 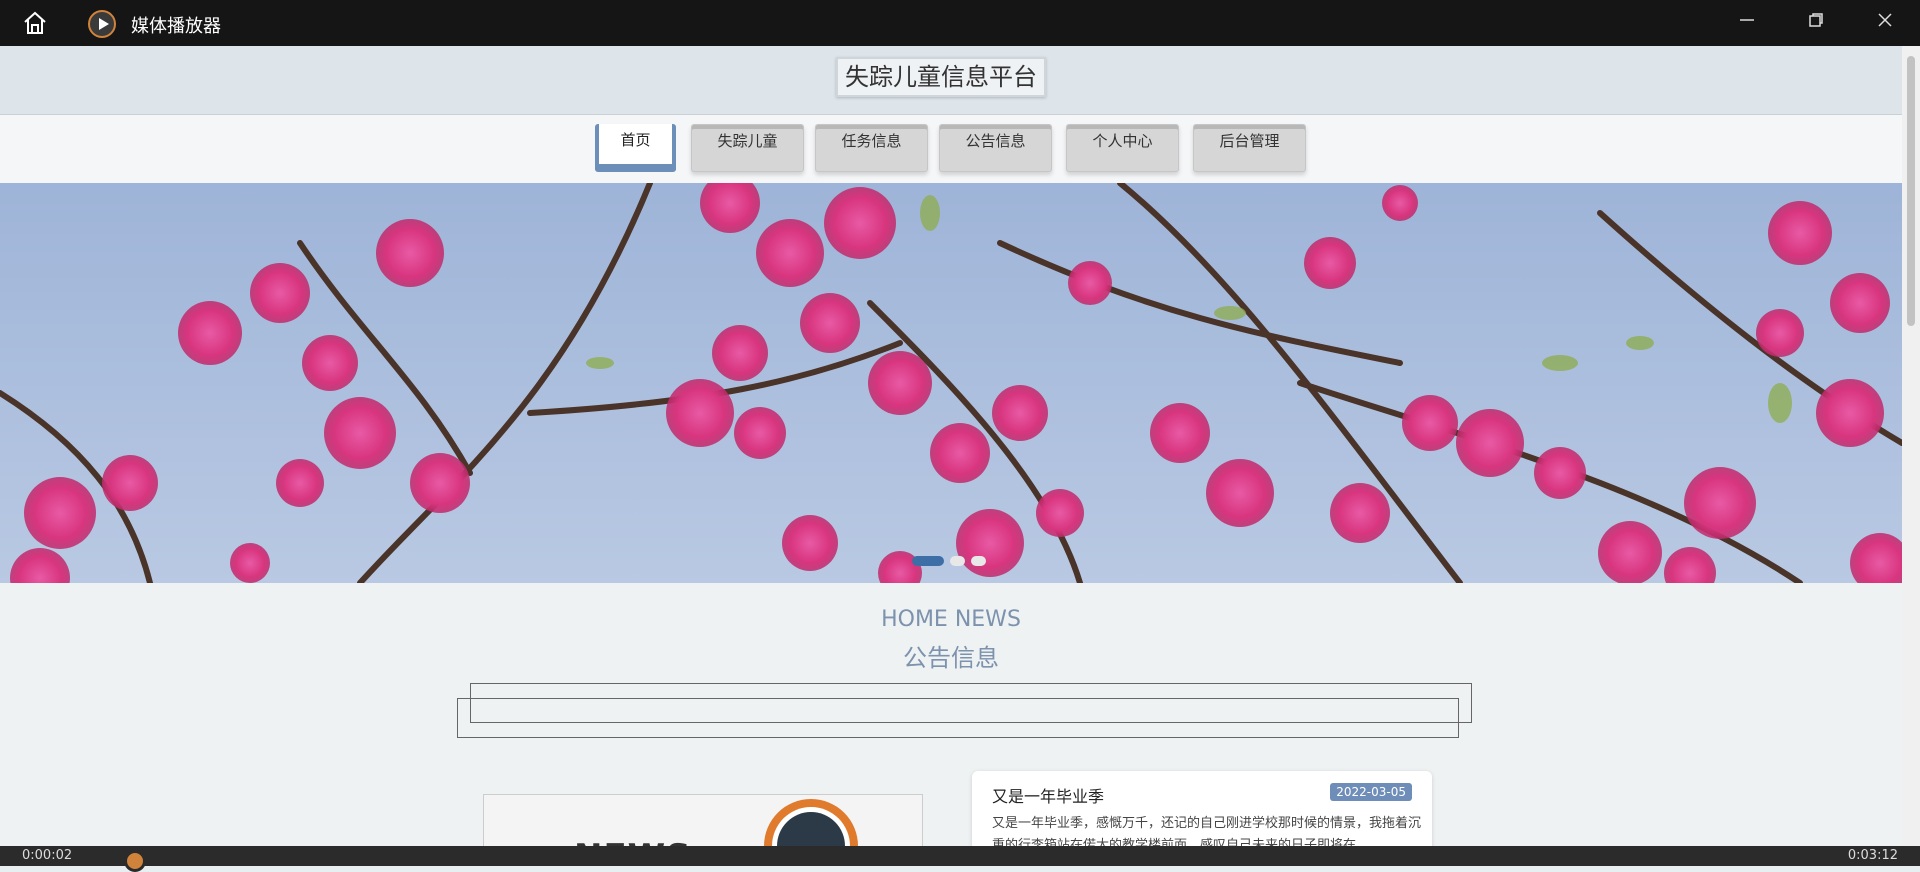 What do you see at coordinates (871, 148) in the screenshot?
I see `nav-item-tasks: 任务信息` at bounding box center [871, 148].